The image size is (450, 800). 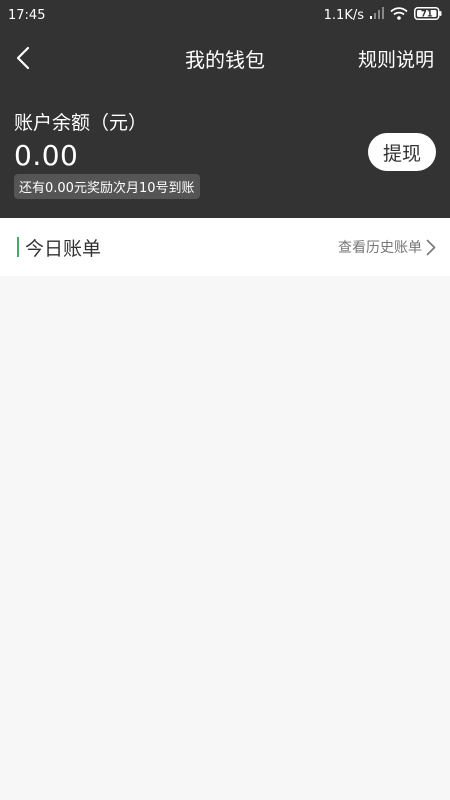 What do you see at coordinates (399, 15) in the screenshot?
I see `wifi-icon` at bounding box center [399, 15].